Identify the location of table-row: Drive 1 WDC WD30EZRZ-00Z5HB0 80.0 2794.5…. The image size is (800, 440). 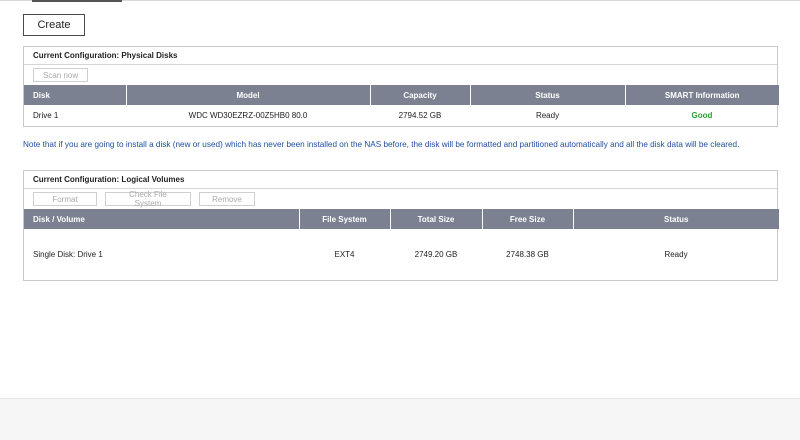
(401, 115).